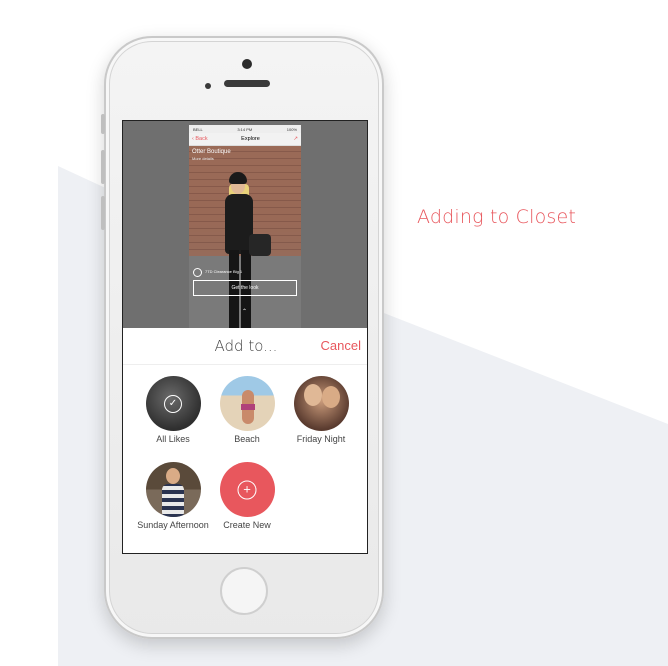  I want to click on face-right, so click(330, 397).